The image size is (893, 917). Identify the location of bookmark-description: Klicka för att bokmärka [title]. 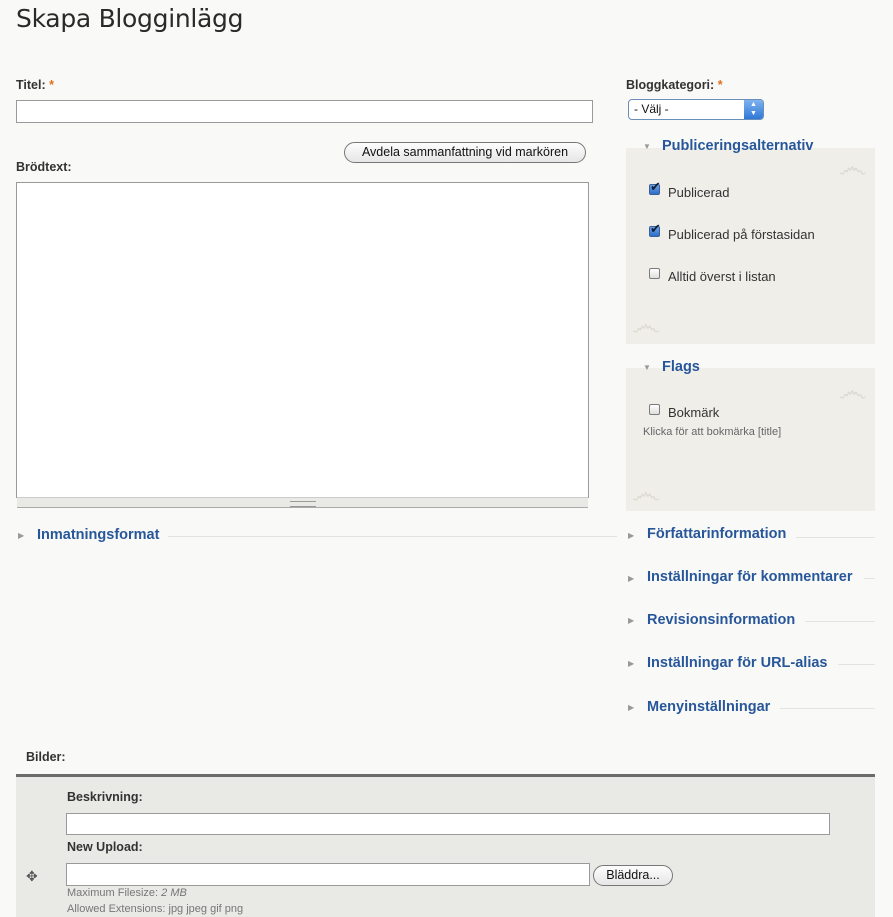
(712, 432).